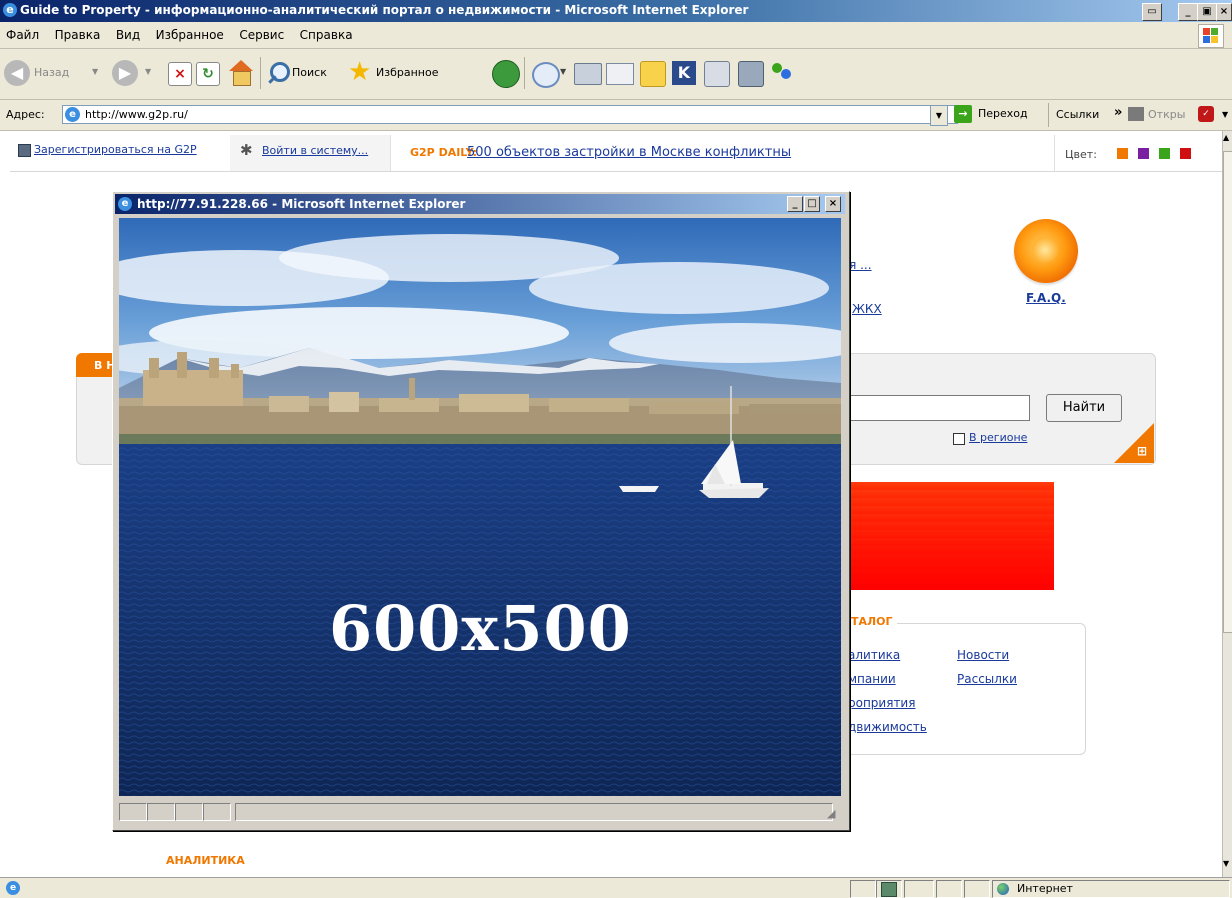 Image resolution: width=1232 pixels, height=898 pixels. Describe the element at coordinates (1227, 392) in the screenshot. I see `scroll-thumb` at that location.